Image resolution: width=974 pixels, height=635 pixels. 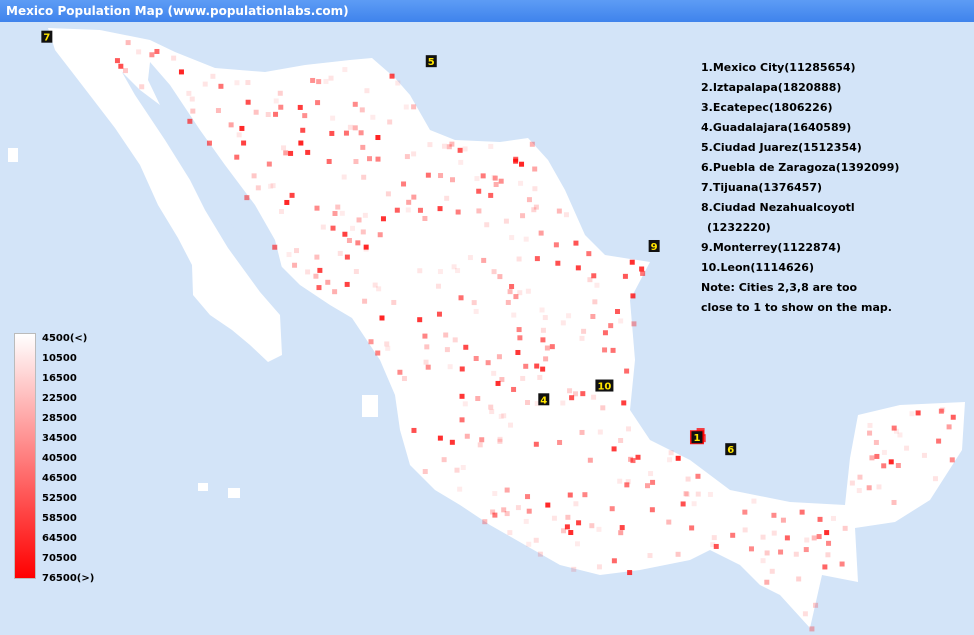 I want to click on legend-label: 10500, so click(x=59, y=358).